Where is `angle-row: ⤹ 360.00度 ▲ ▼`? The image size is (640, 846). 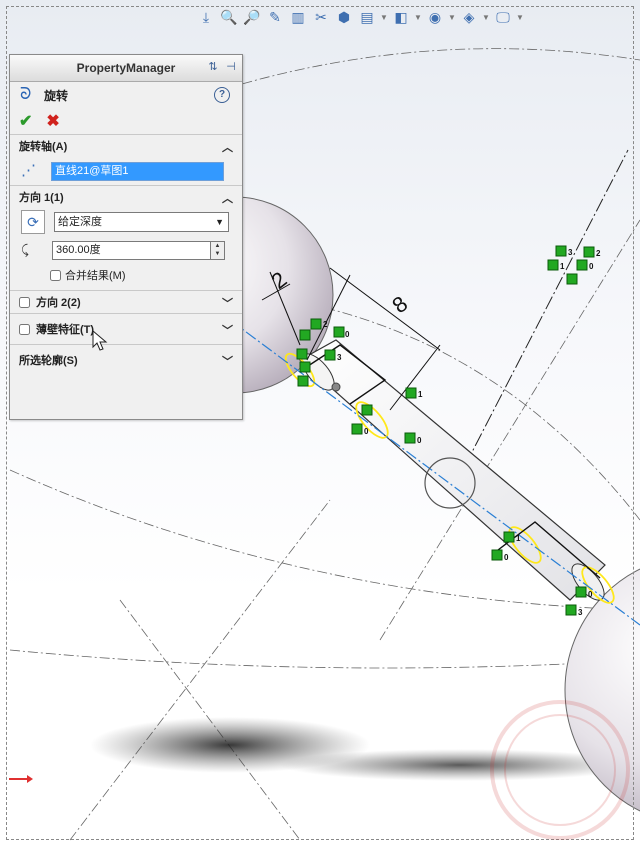
angle-row: ⤹ 360.00度 ▲ ▼ is located at coordinates (126, 250).